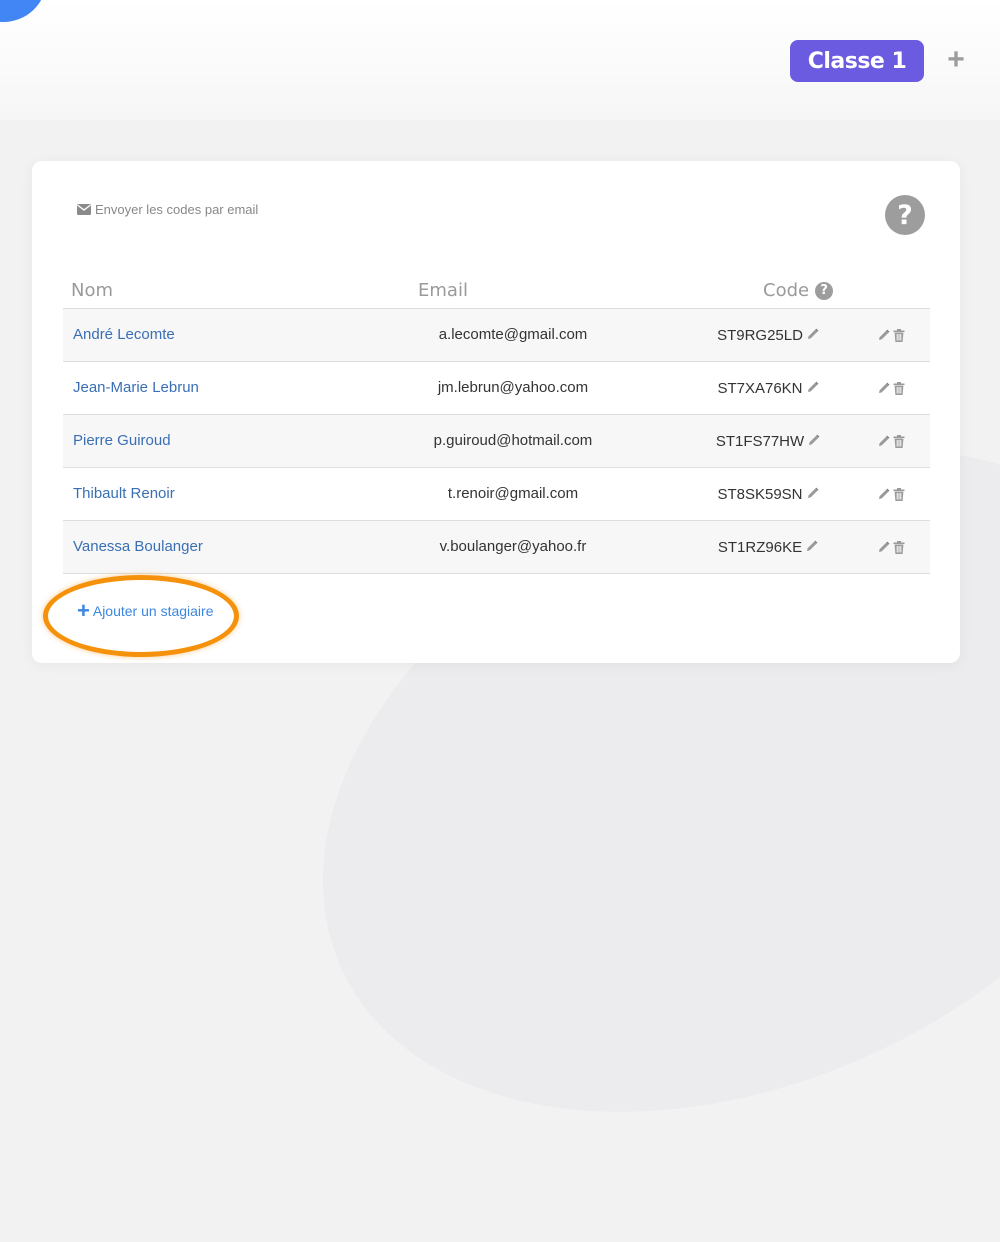 The height and width of the screenshot is (1242, 1000). Describe the element at coordinates (513, 493) in the screenshot. I see `trainee-email: t.renoir@gmail.com` at that location.